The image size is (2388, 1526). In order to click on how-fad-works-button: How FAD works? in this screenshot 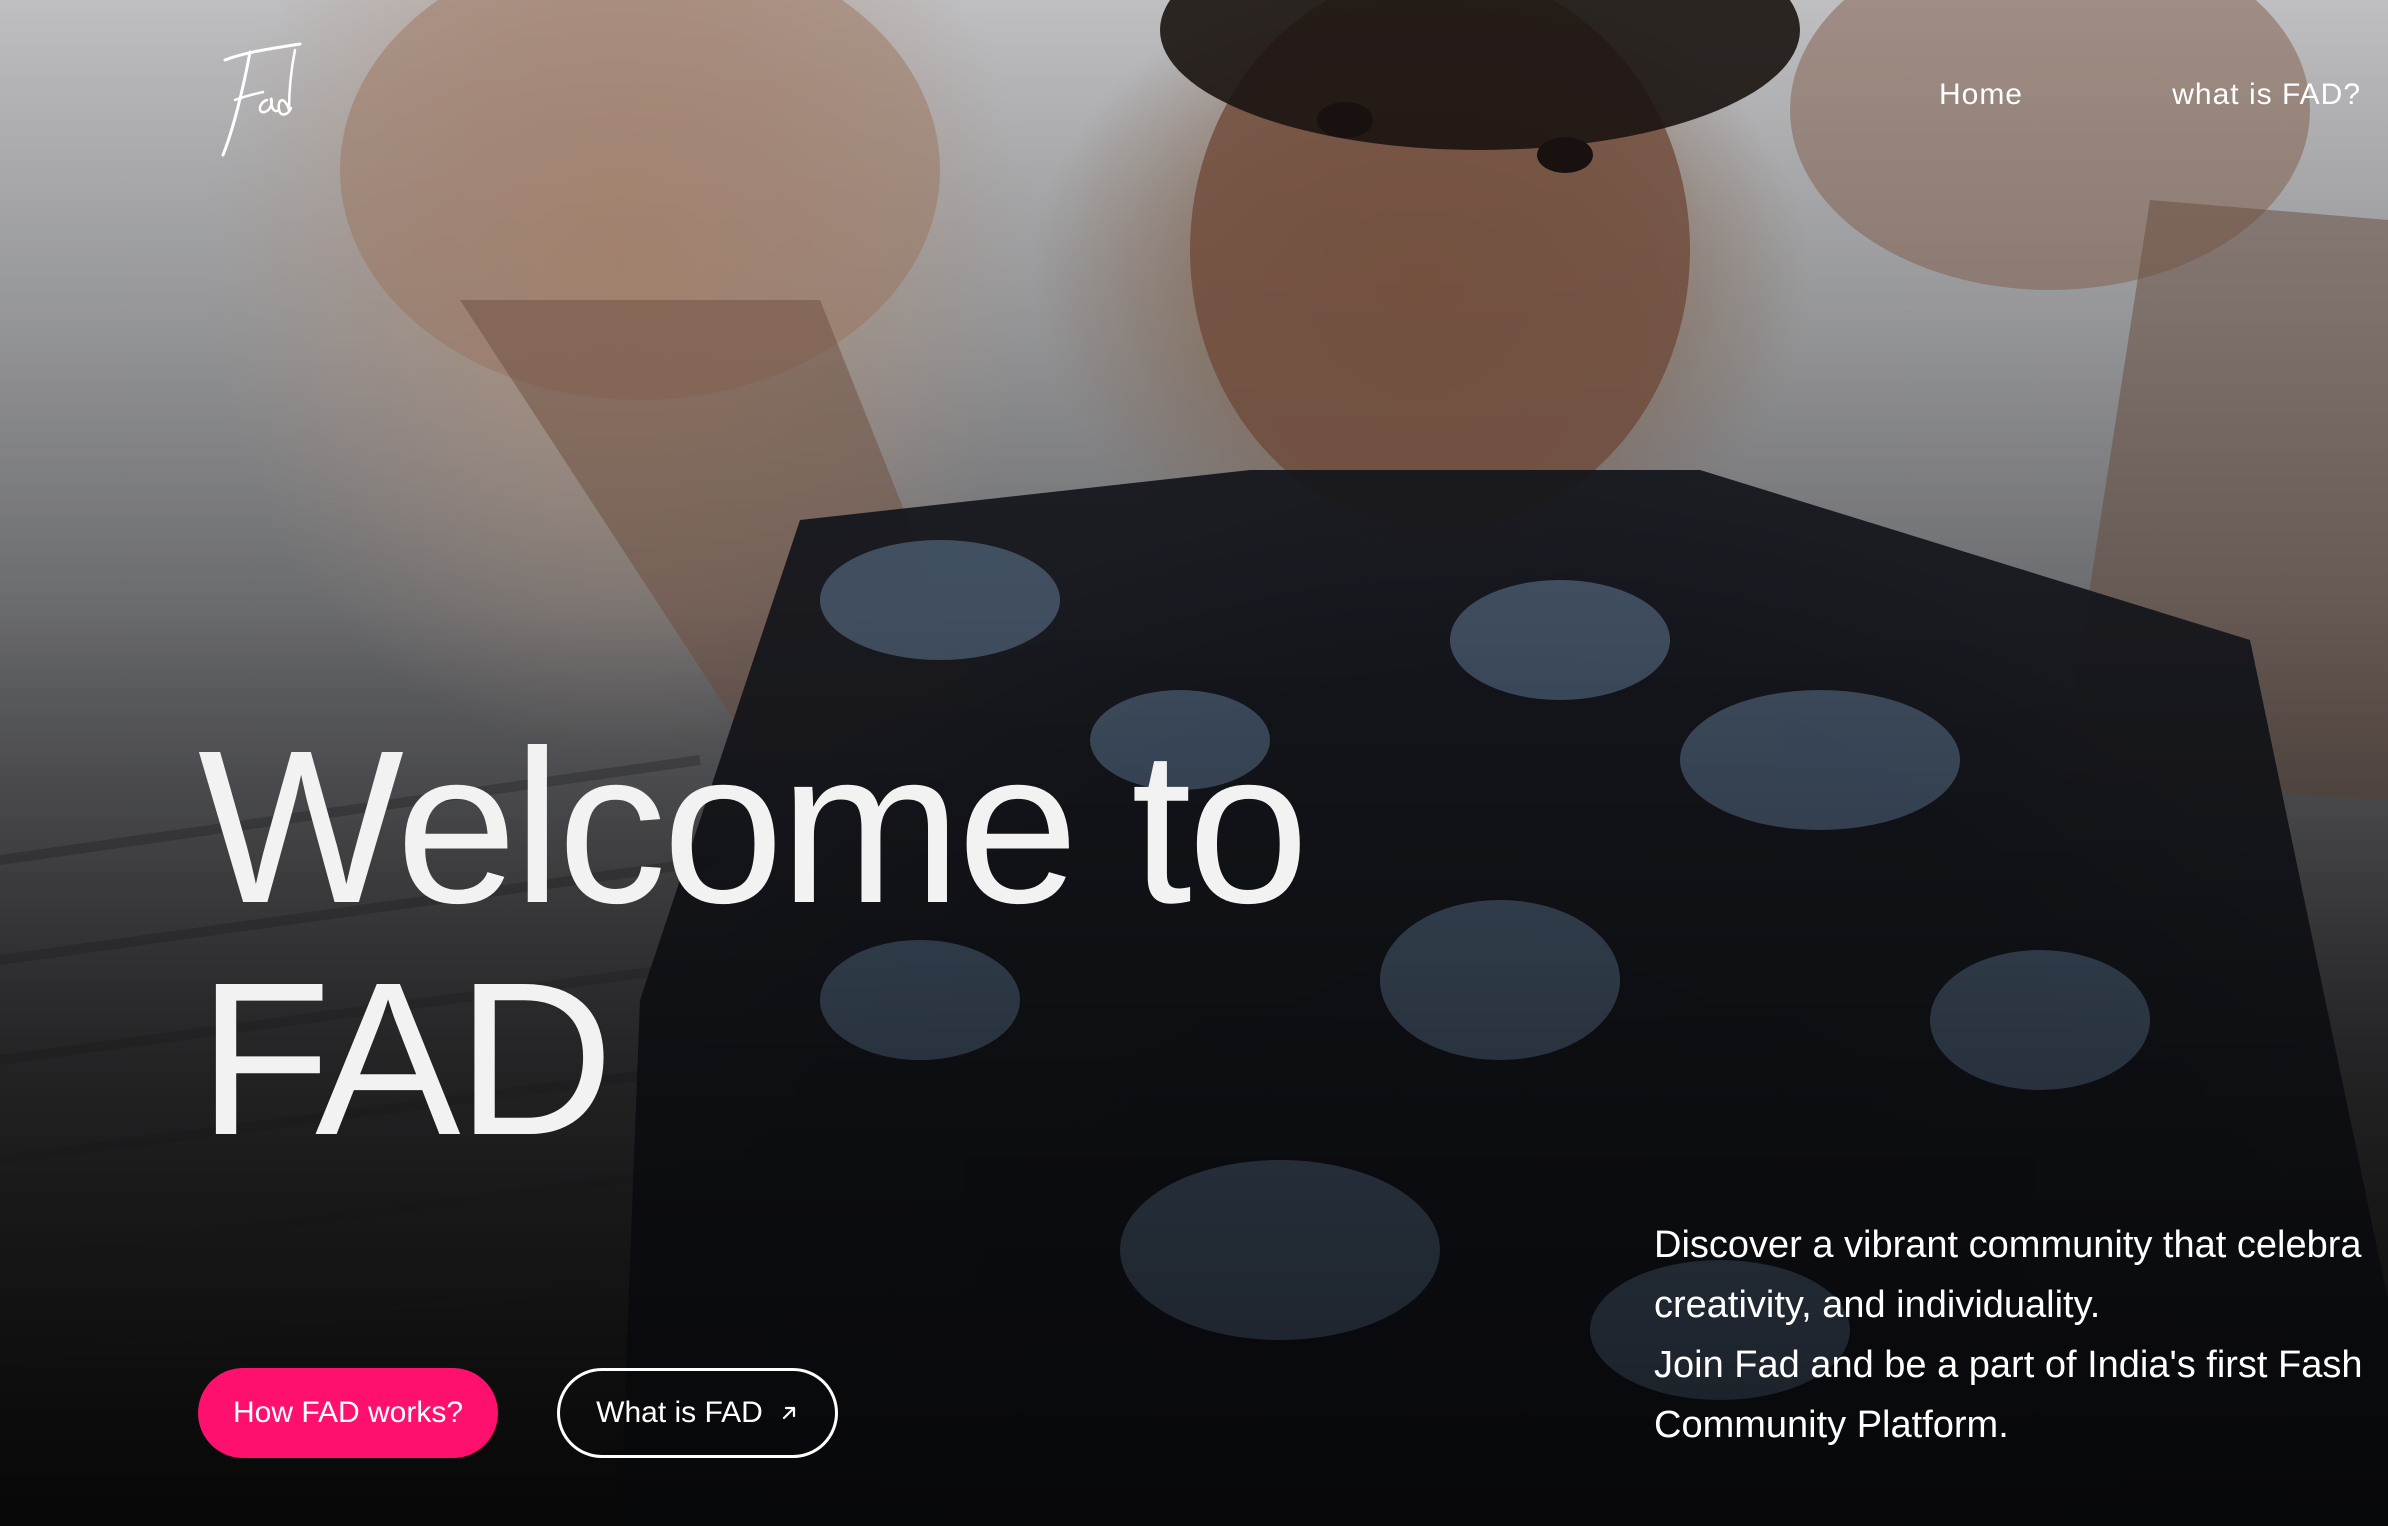, I will do `click(348, 1413)`.